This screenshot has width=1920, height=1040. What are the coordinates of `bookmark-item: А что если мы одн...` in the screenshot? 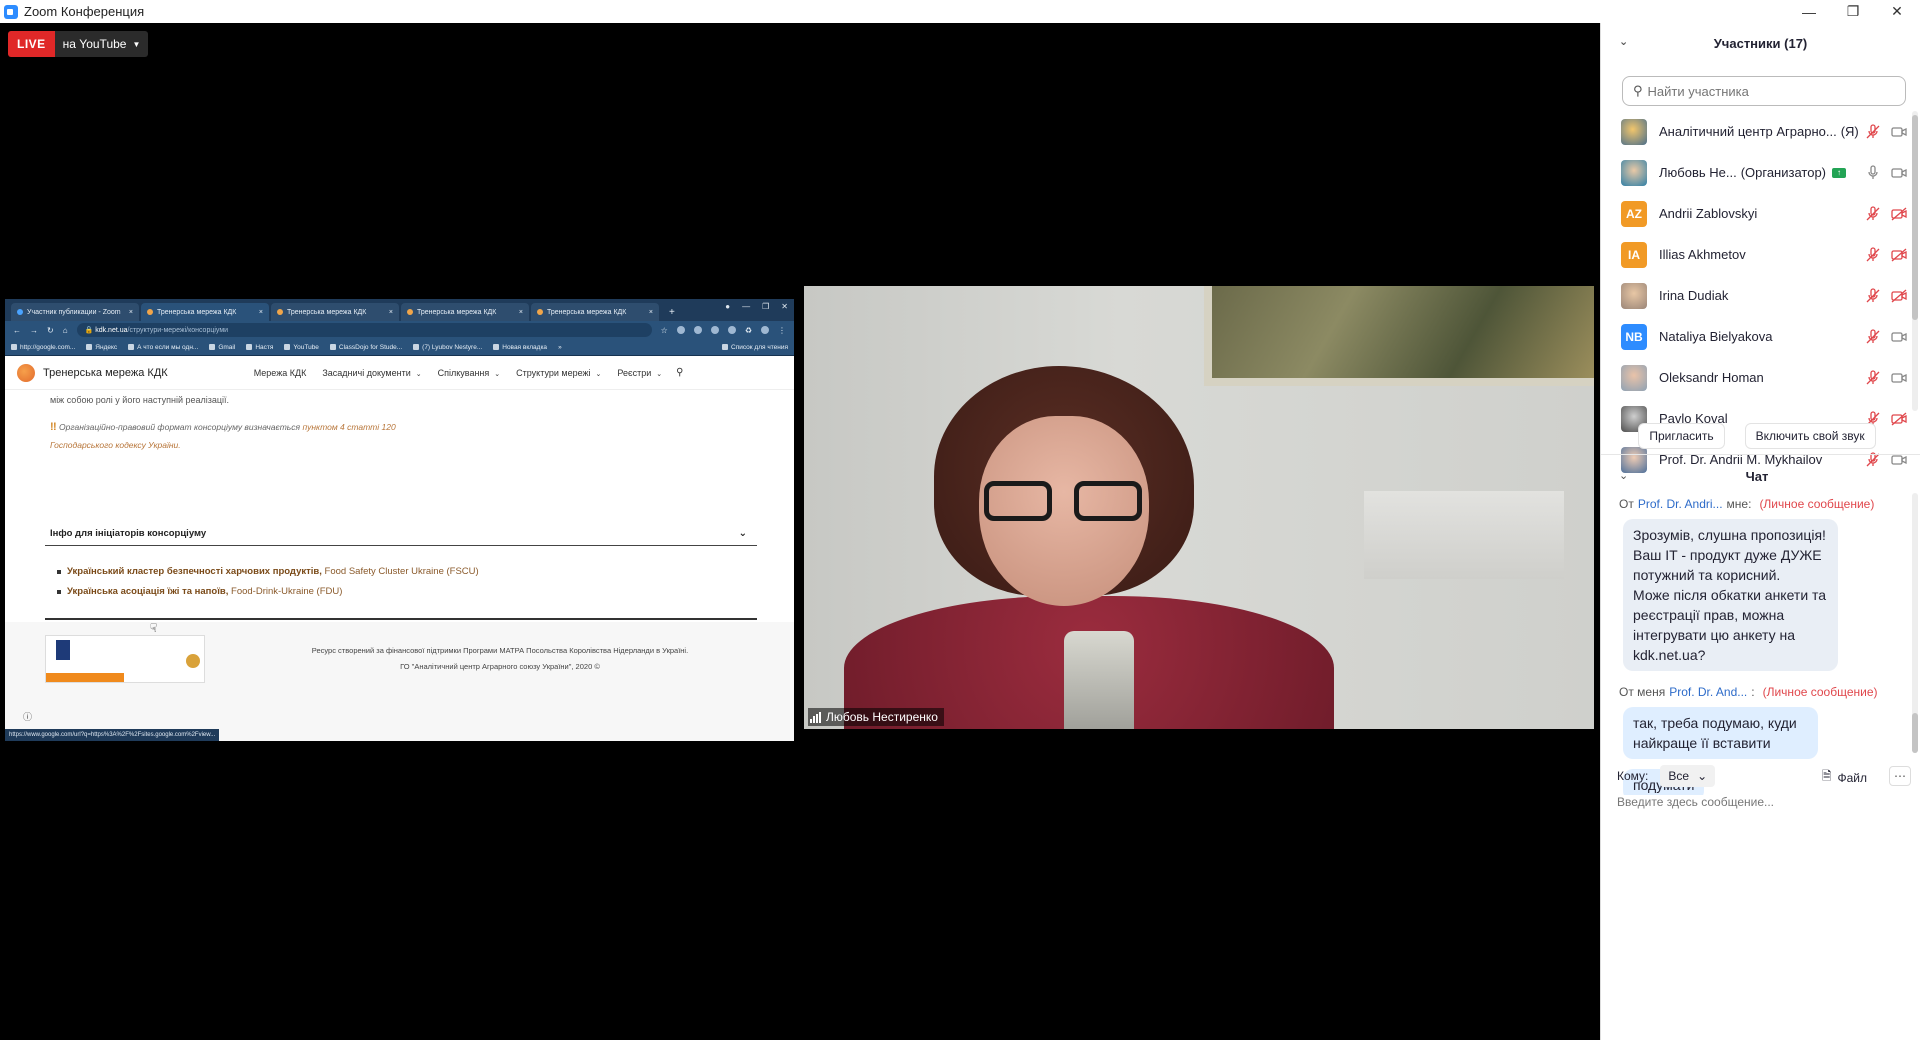 It's located at (163, 347).